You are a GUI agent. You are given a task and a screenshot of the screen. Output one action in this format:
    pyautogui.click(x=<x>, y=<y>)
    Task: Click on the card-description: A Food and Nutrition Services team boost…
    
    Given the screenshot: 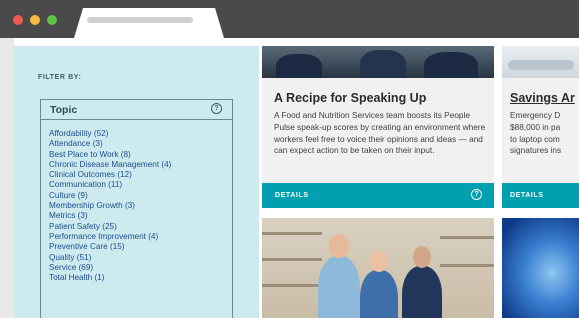 What is the action you would take?
    pyautogui.click(x=380, y=133)
    